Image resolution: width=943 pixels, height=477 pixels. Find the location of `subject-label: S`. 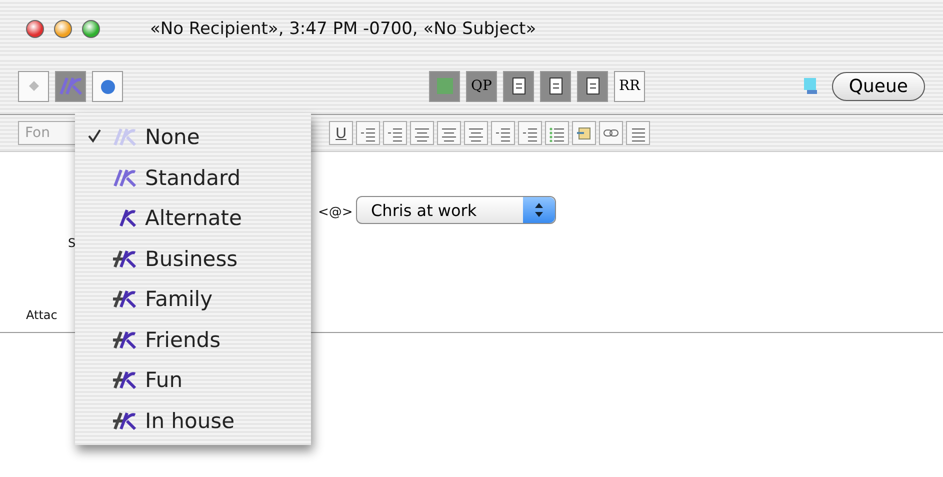

subject-label: S is located at coordinates (72, 243).